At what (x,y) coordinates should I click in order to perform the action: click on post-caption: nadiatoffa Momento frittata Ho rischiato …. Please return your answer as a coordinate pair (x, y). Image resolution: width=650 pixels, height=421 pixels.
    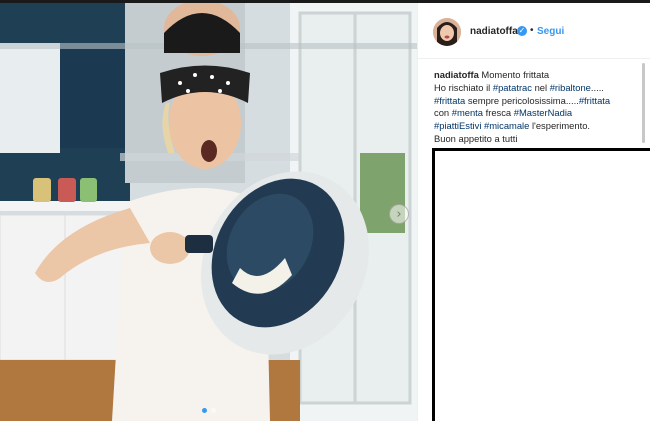
    Looking at the image, I should click on (539, 107).